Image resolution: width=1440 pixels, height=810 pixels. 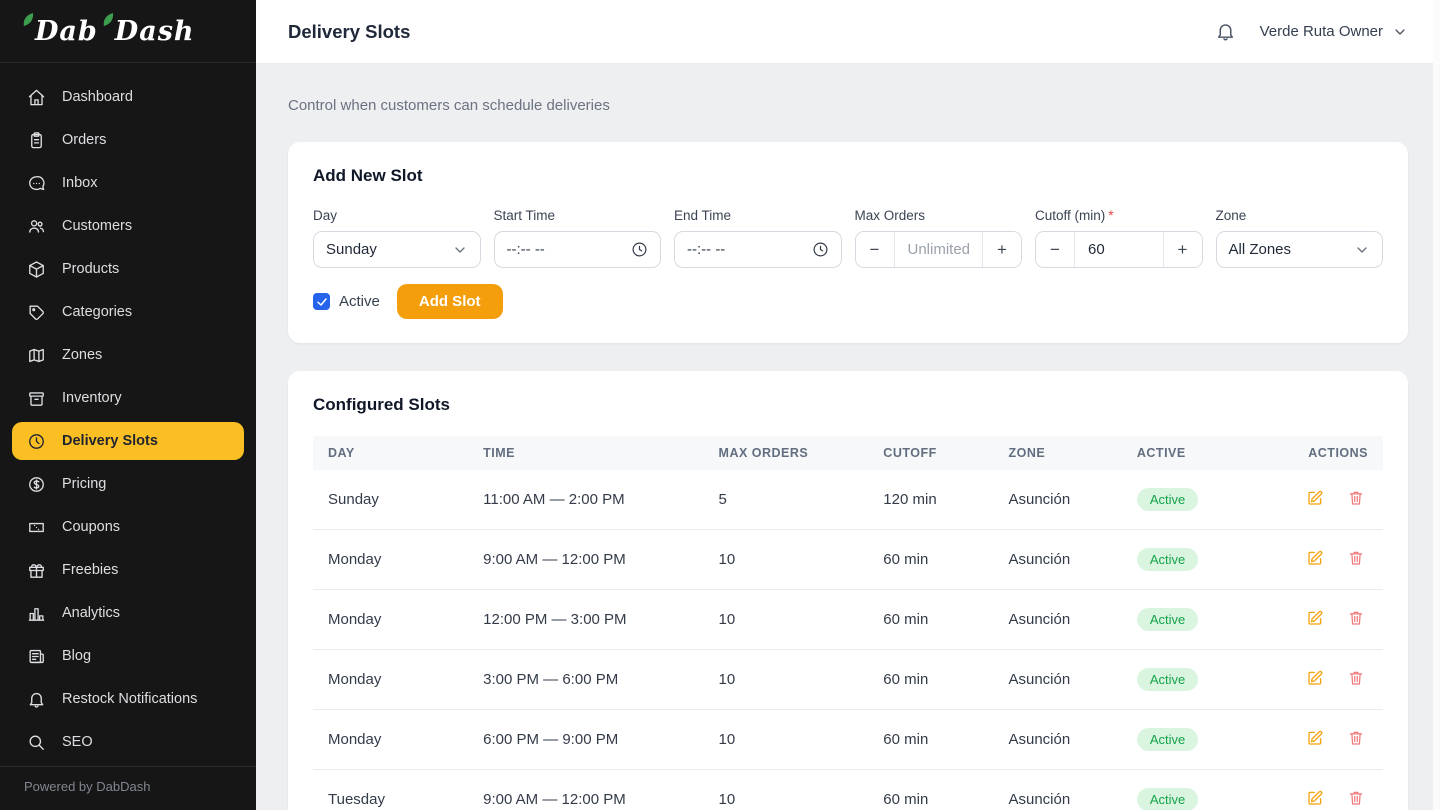 What do you see at coordinates (1204, 679) in the screenshot?
I see `cell-active: Active` at bounding box center [1204, 679].